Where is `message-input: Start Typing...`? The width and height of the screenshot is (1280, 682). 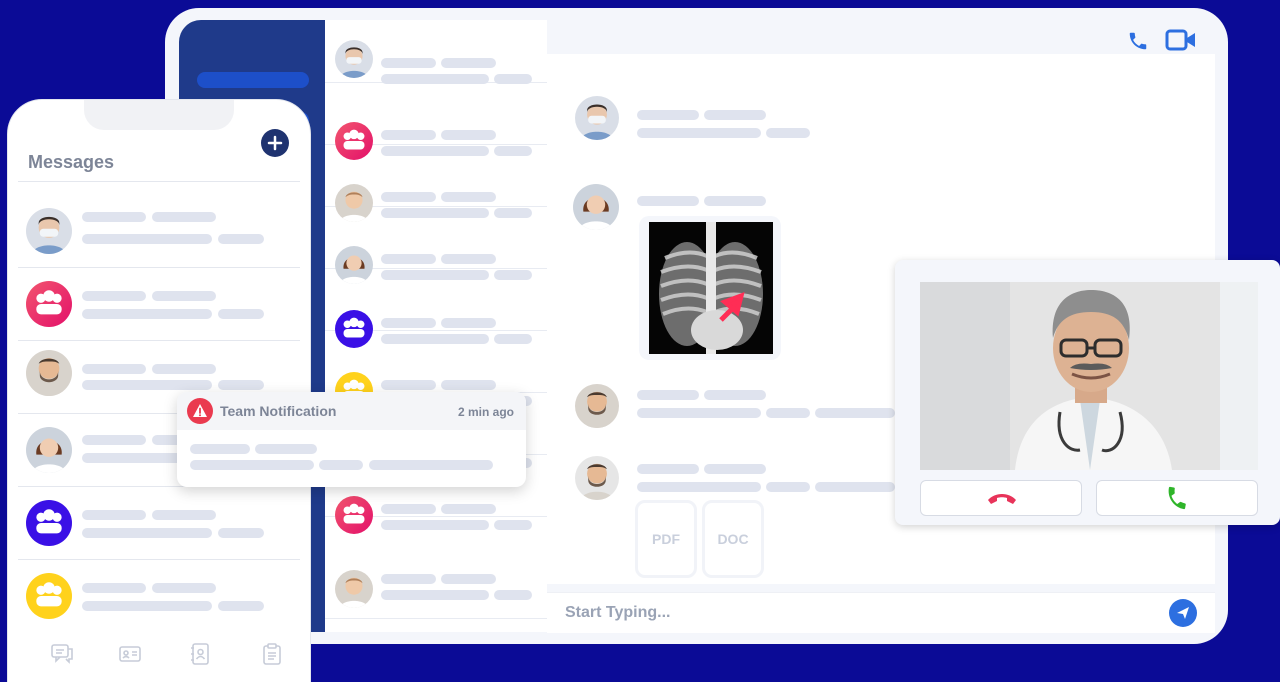
message-input: Start Typing... is located at coordinates (617, 613).